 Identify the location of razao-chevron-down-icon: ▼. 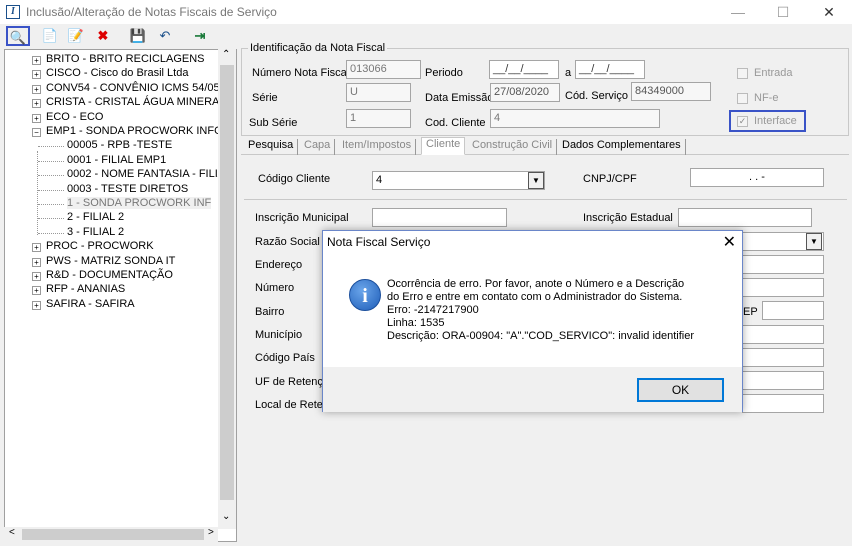
(814, 241).